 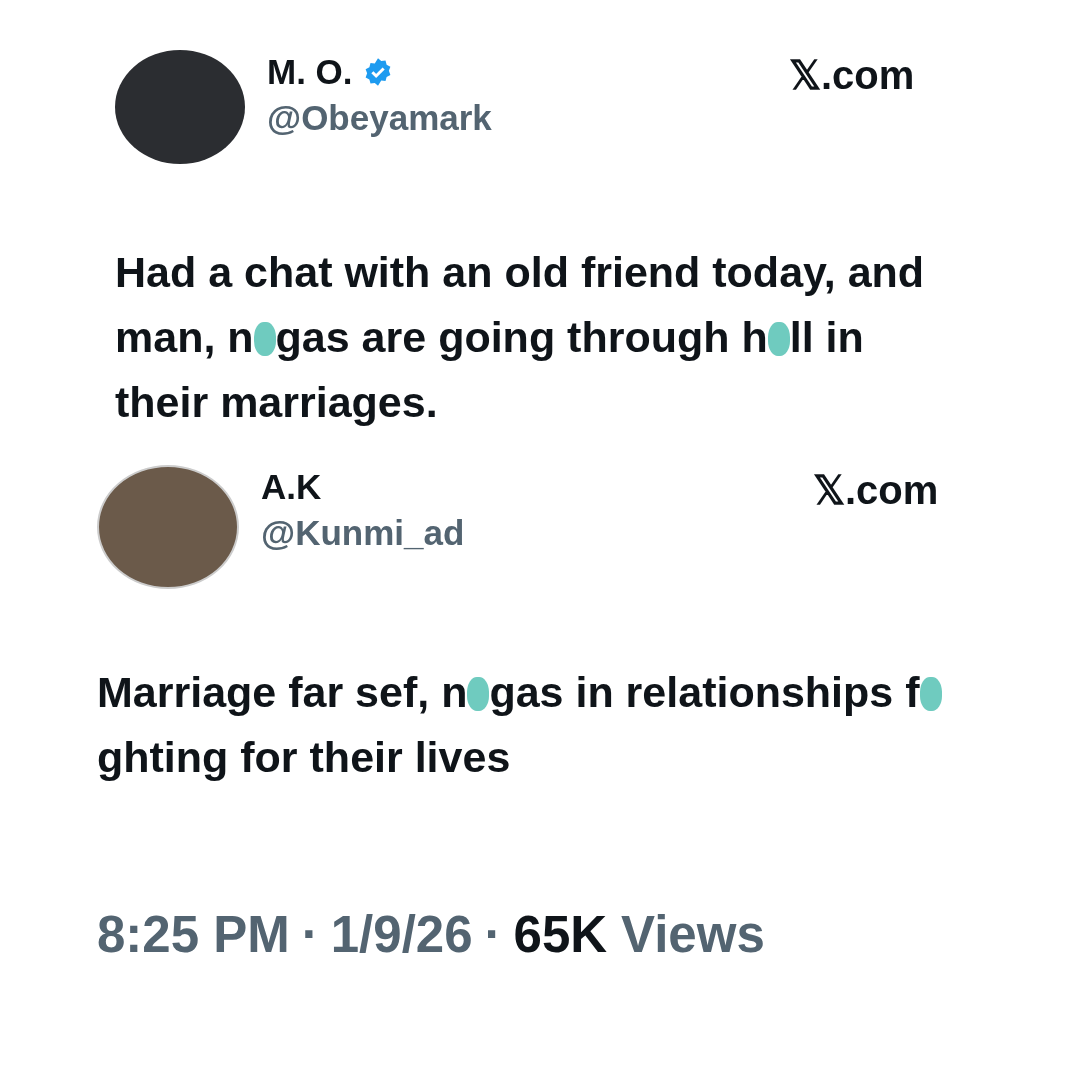 I want to click on tweet-text: Marriage far sef, n gas in relationships f ghting for their lives, so click(x=547, y=725).